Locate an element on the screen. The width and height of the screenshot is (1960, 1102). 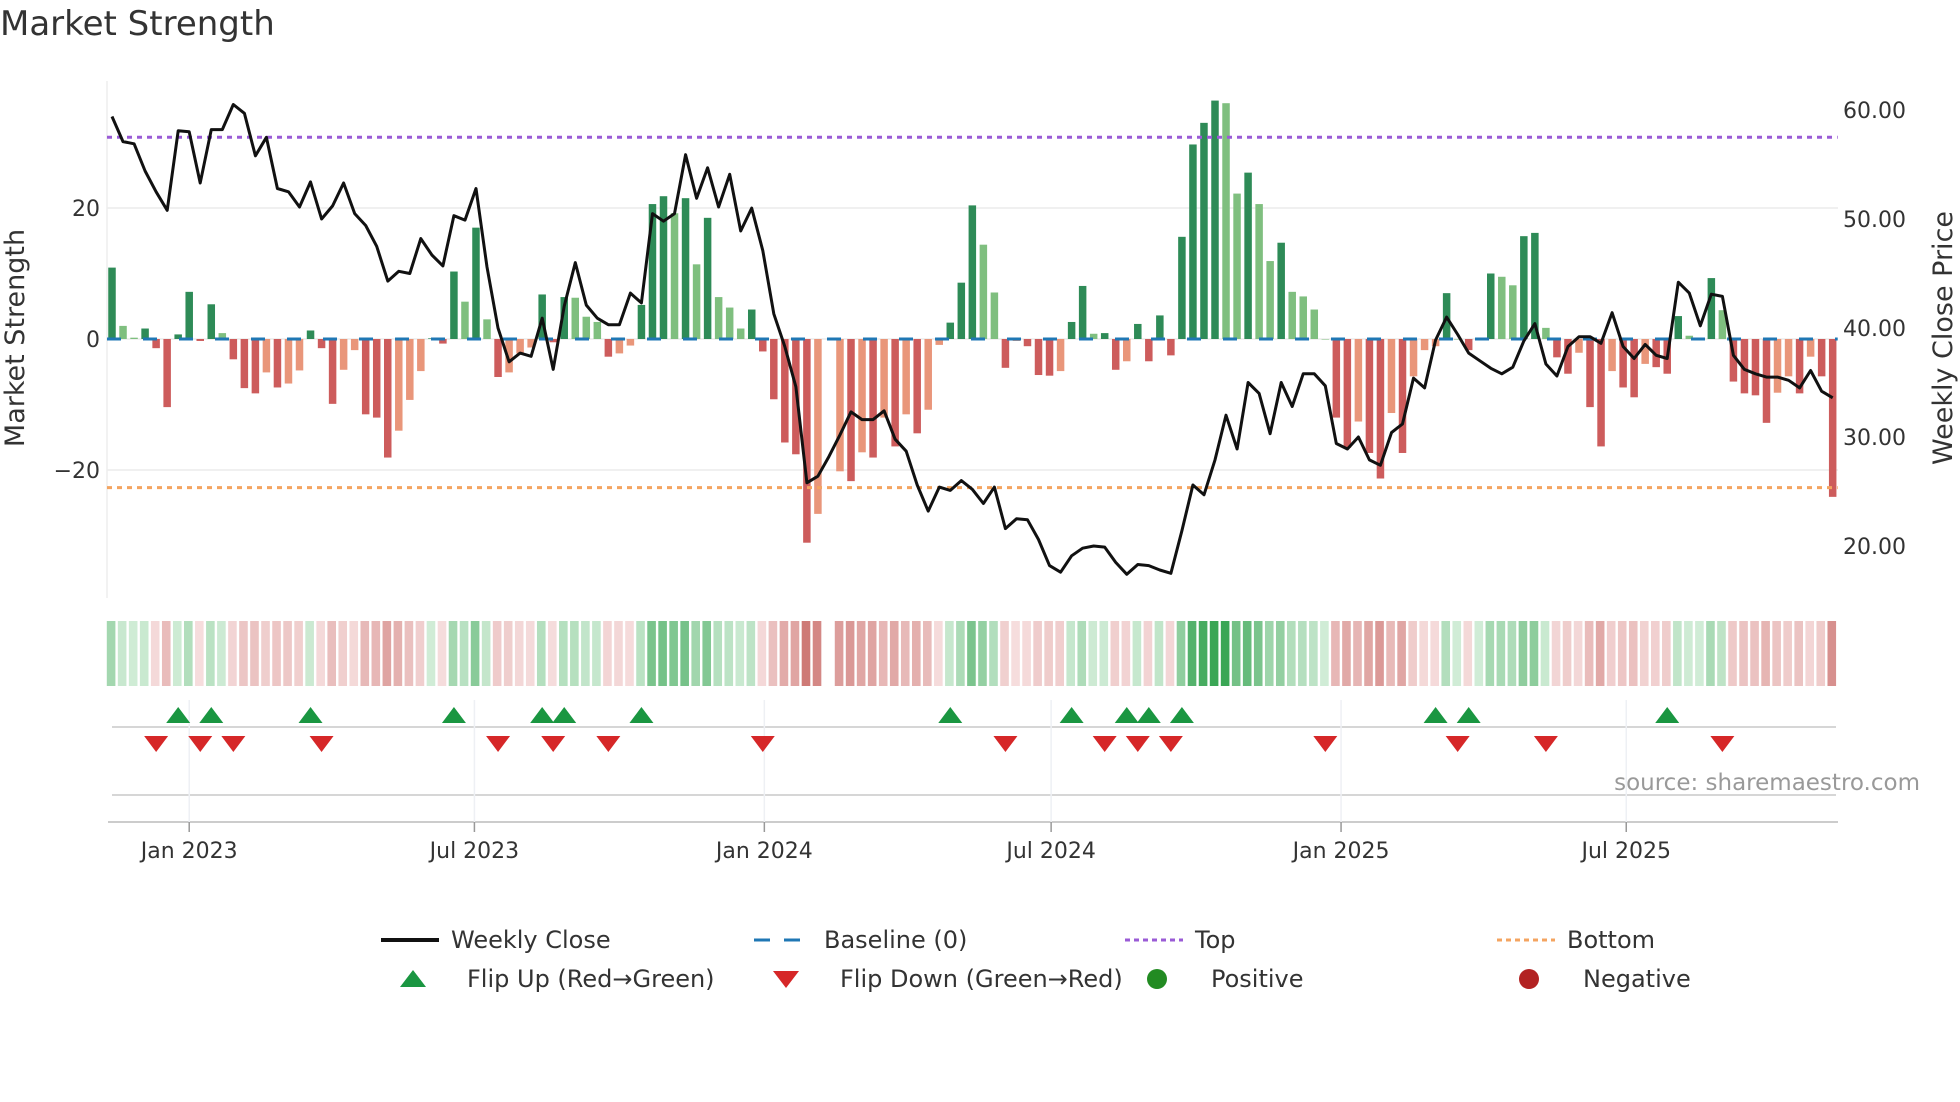
triangle-down-icon is located at coordinates (786, 979).